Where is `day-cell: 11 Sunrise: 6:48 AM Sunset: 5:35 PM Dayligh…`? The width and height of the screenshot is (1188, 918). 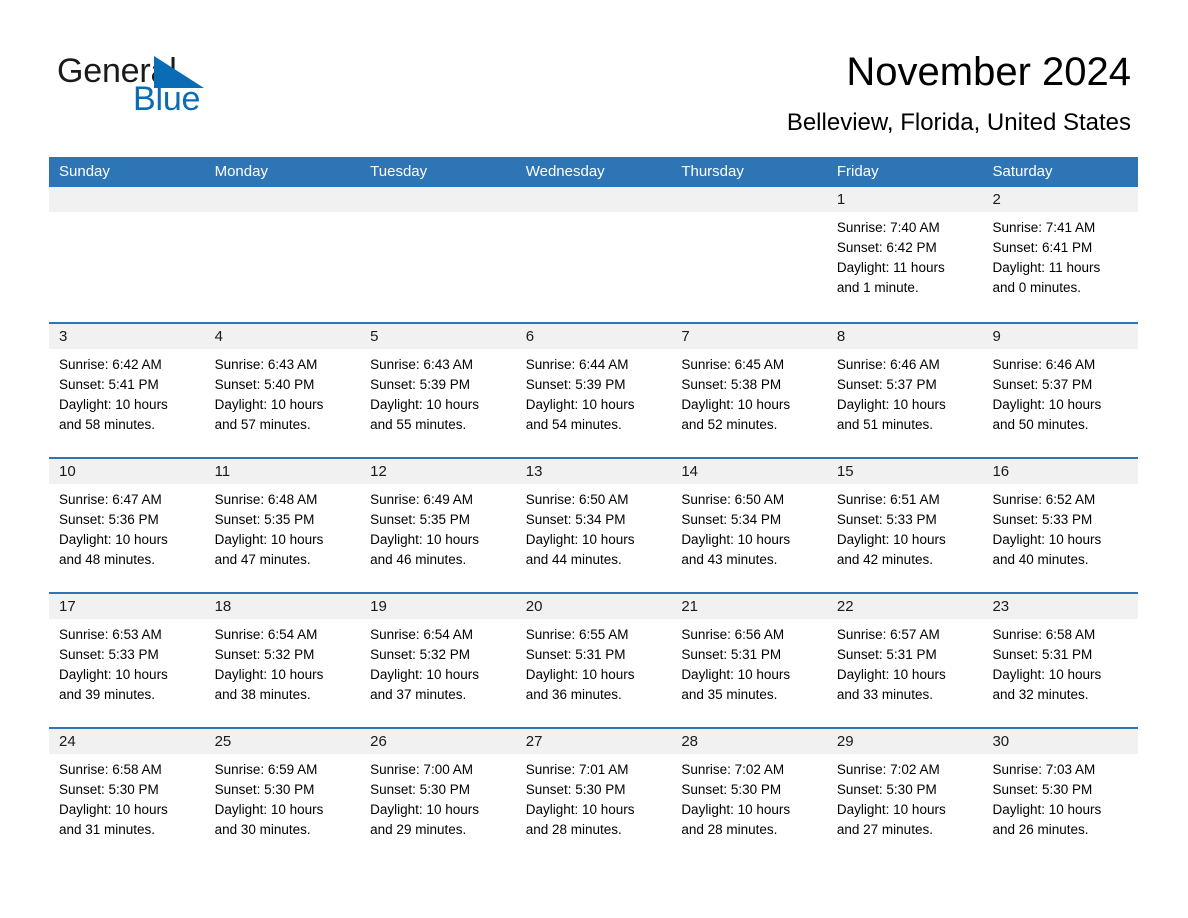 day-cell: 11 Sunrise: 6:48 AM Sunset: 5:35 PM Dayligh… is located at coordinates (282, 525).